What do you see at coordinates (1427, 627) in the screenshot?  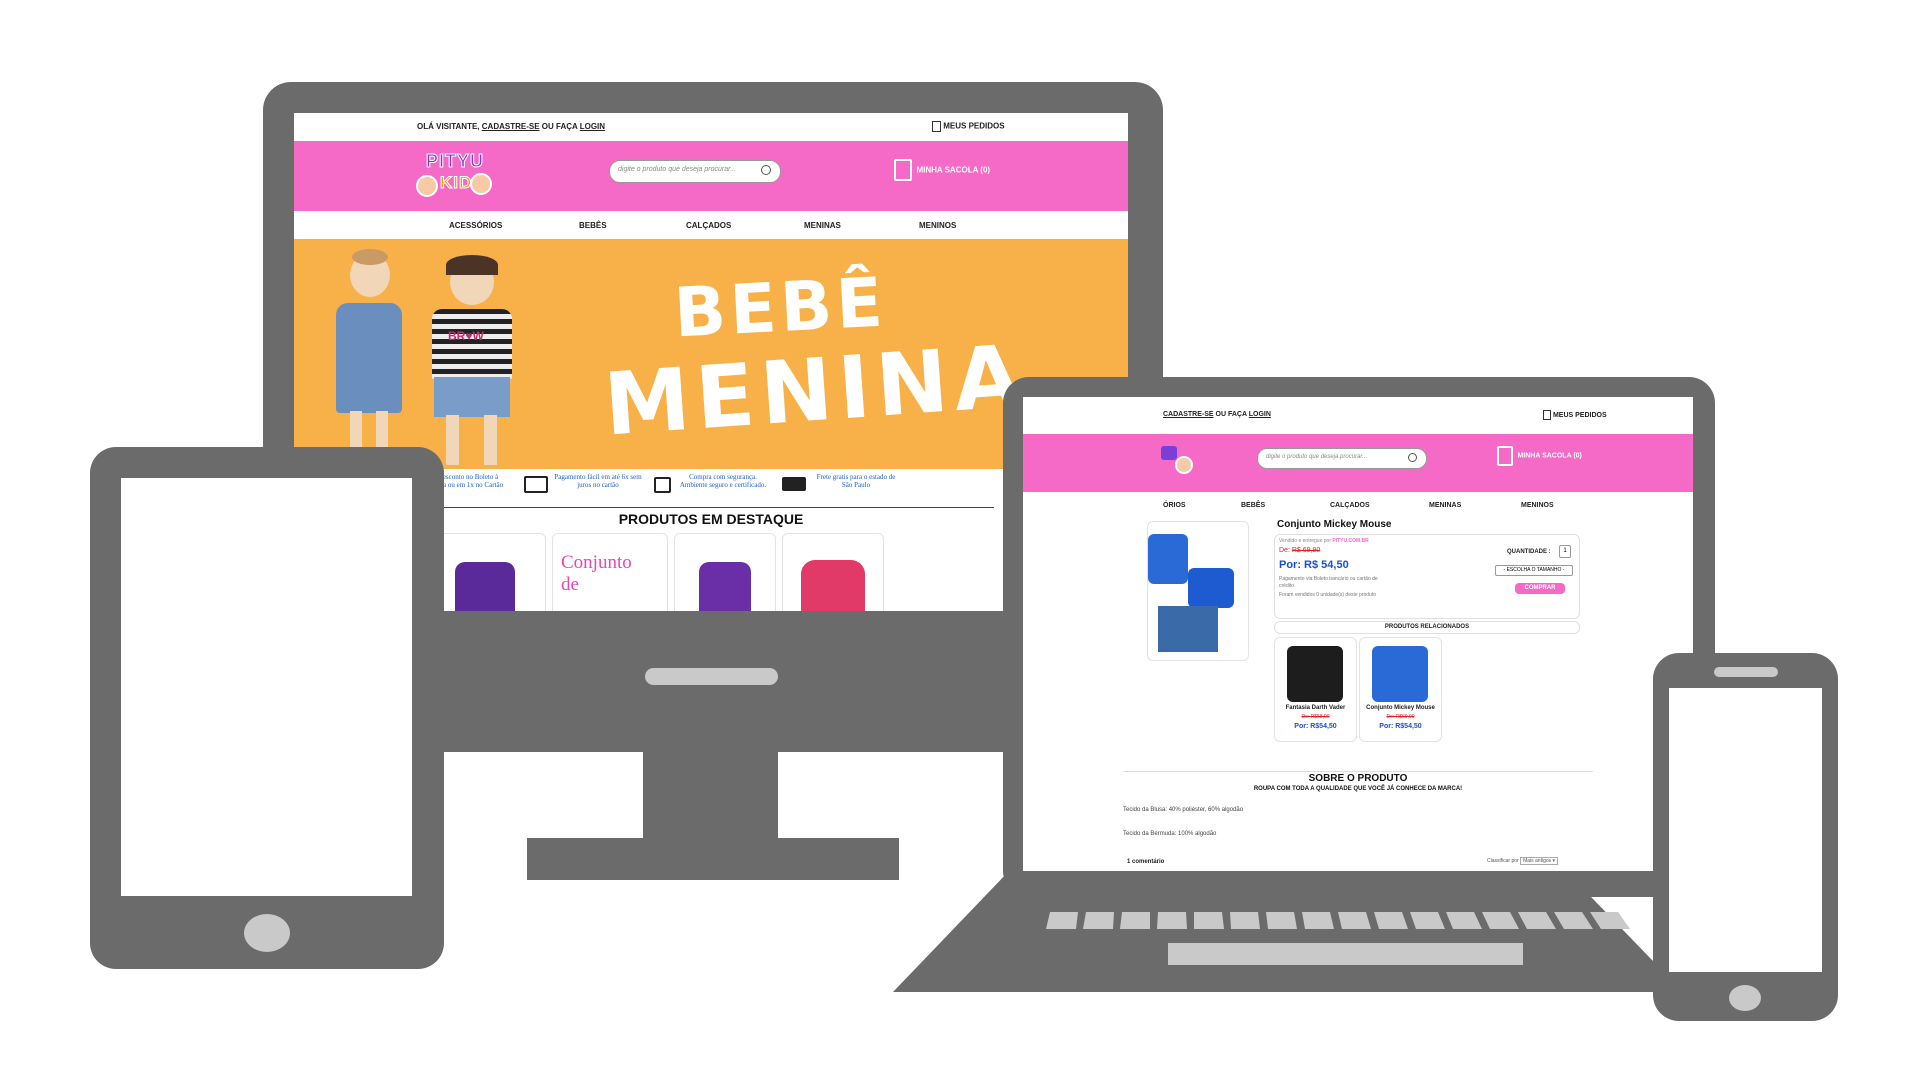 I see `related-title: PRODUTOS RELACIONADOS` at bounding box center [1427, 627].